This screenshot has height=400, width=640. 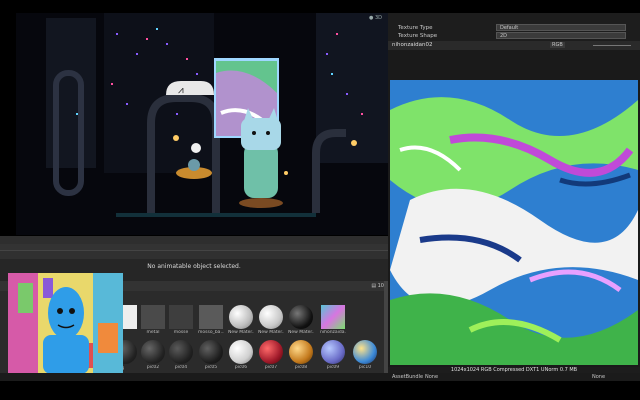 I want to click on timeline-toolbar, so click(x=194, y=240).